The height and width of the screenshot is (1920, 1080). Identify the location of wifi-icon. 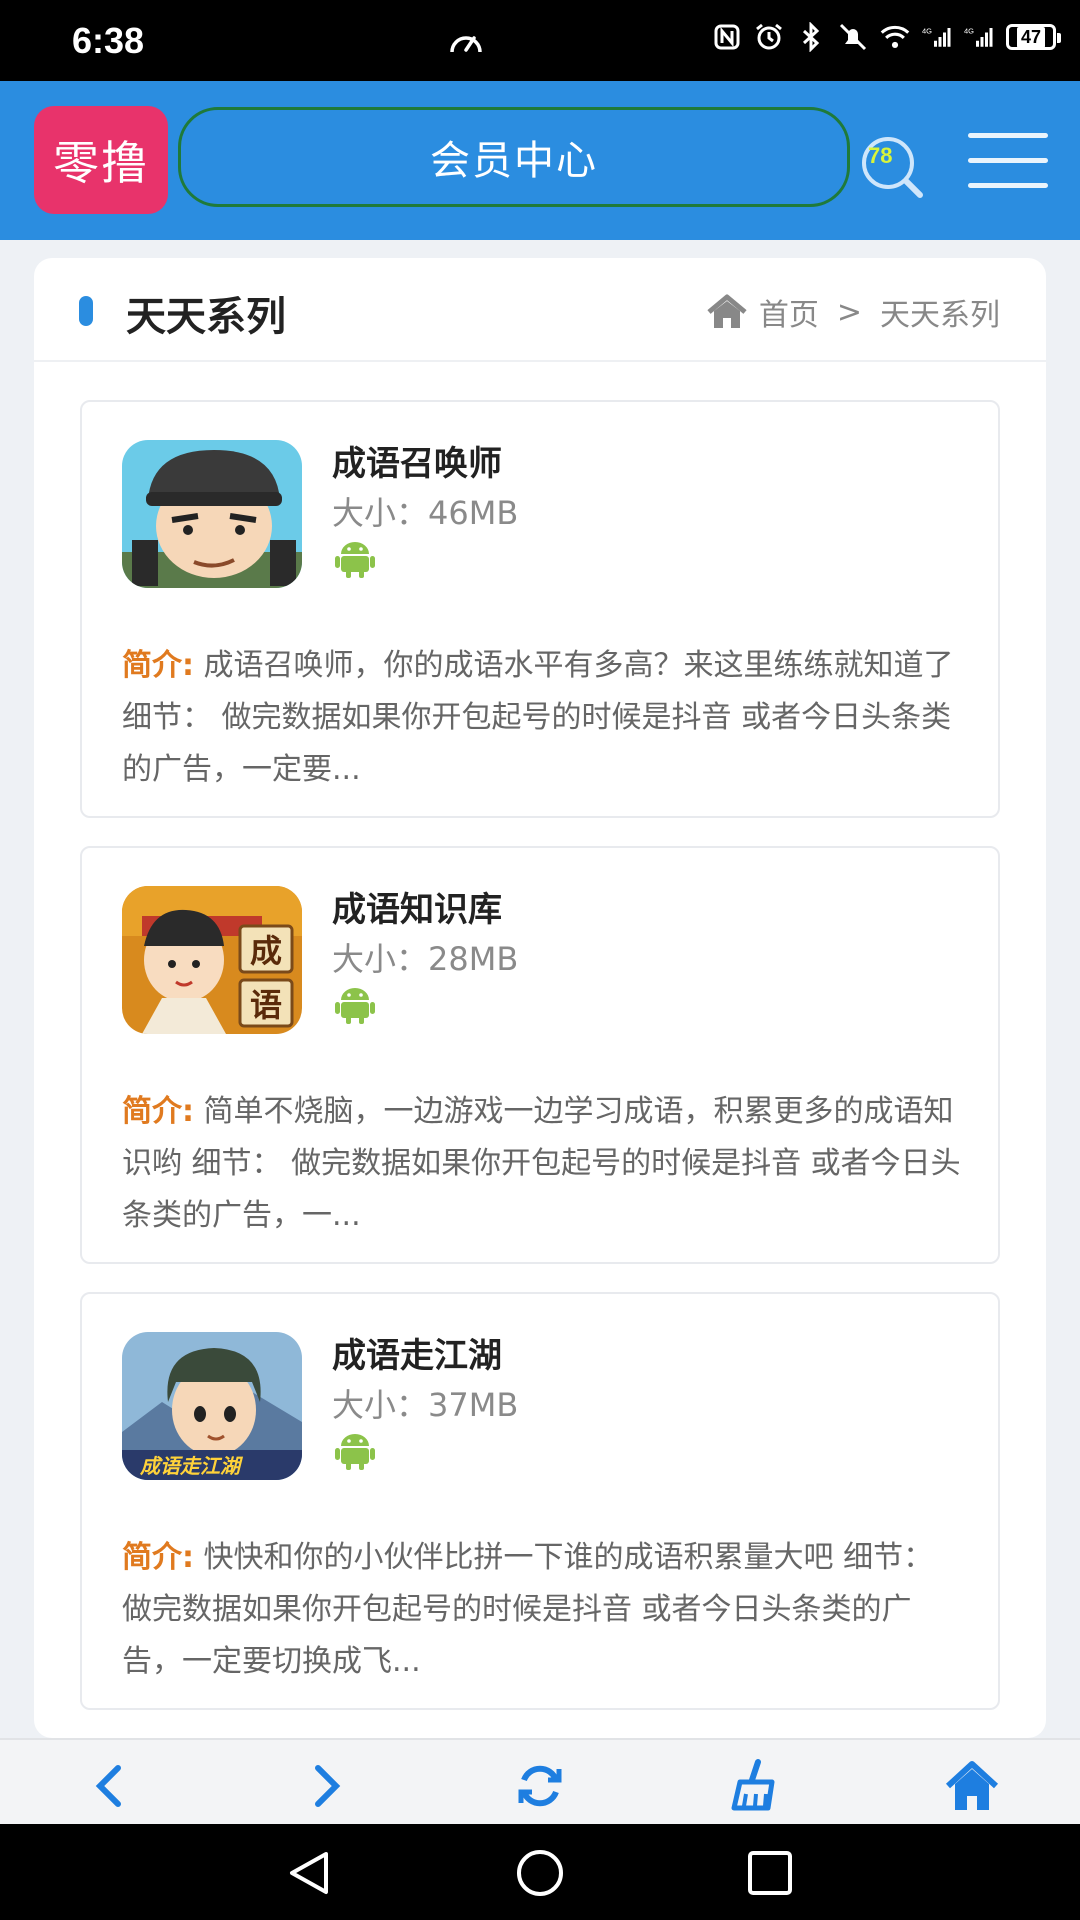
(895, 37).